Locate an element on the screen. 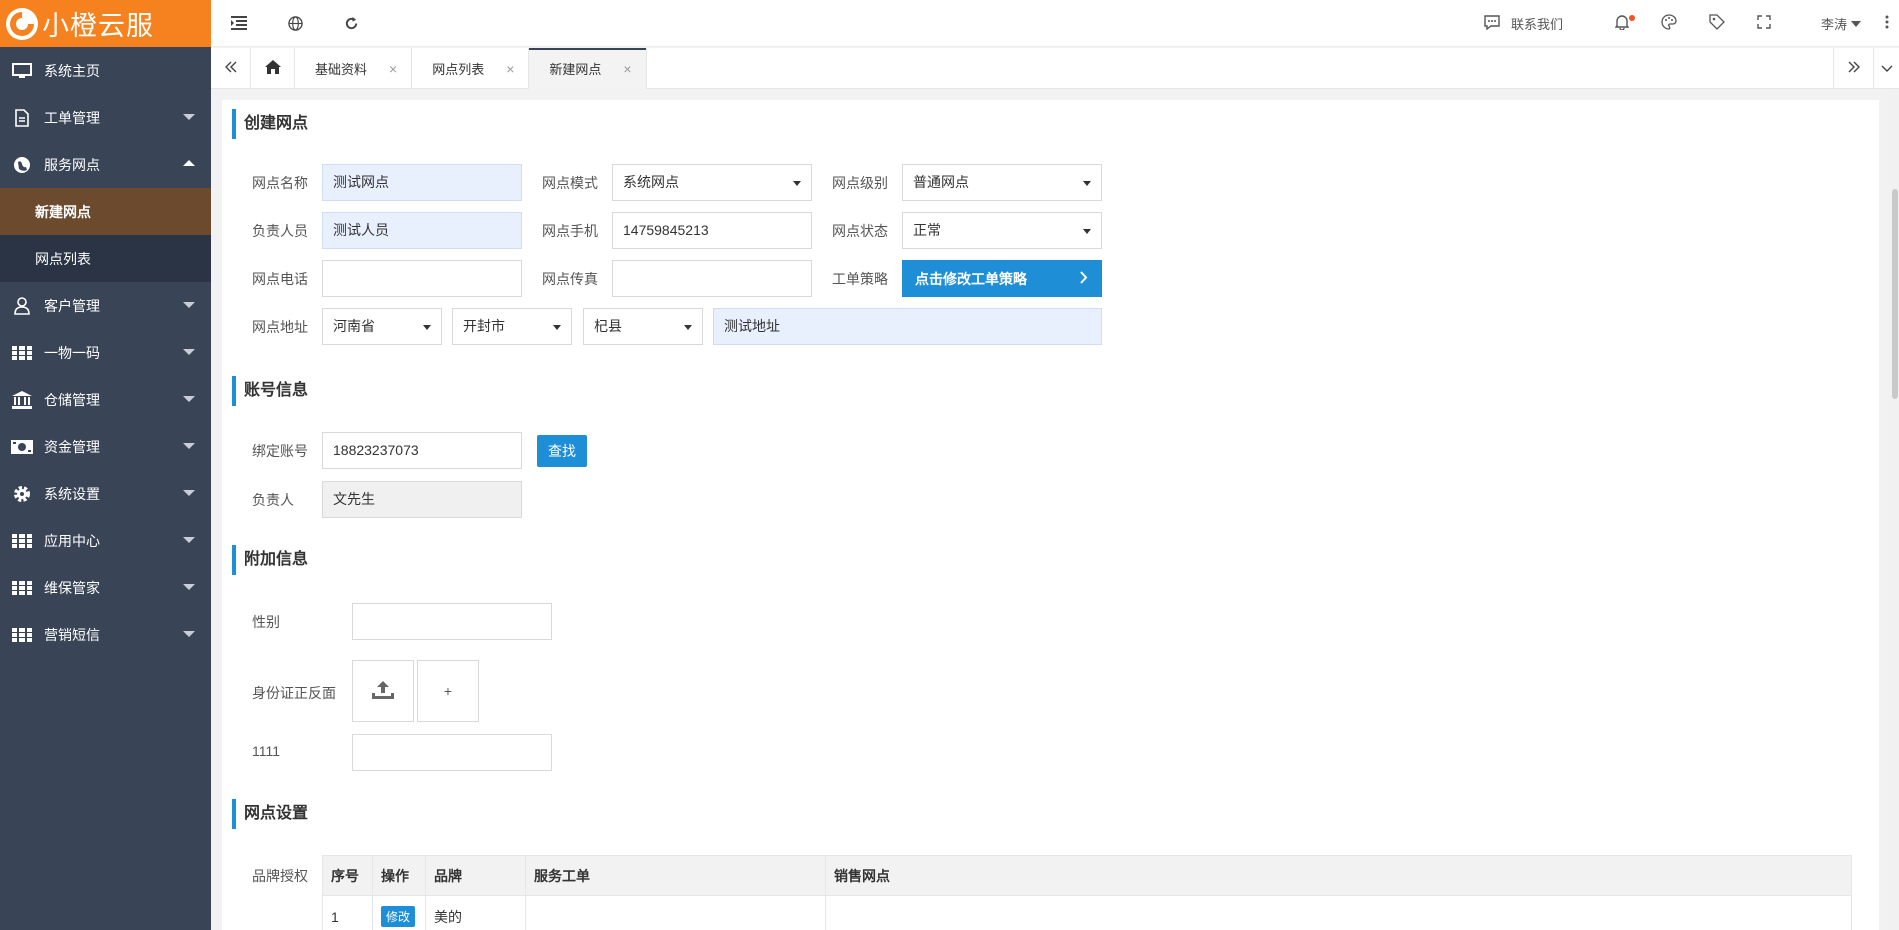 The image size is (1899, 930). sidebar-item-workorder: 工单管理 is located at coordinates (105, 117).